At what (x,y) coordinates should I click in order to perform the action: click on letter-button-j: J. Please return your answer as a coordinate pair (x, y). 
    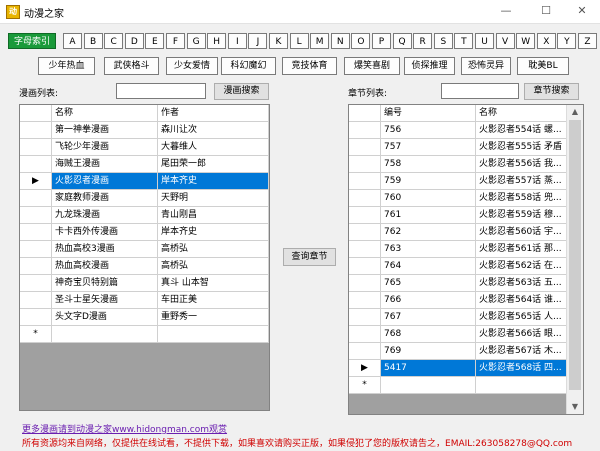
    Looking at the image, I should click on (258, 41).